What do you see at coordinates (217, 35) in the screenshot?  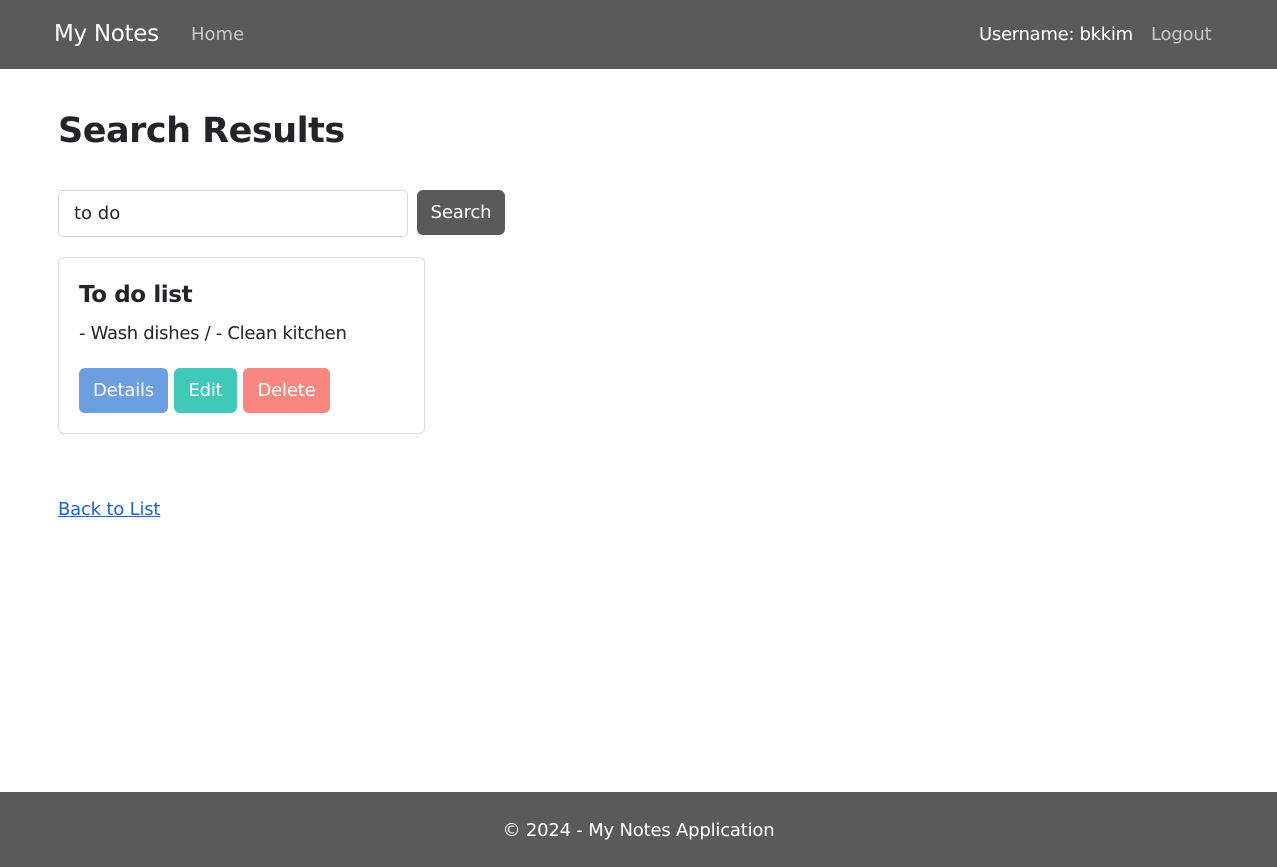 I see `nav-home-link: Home` at bounding box center [217, 35].